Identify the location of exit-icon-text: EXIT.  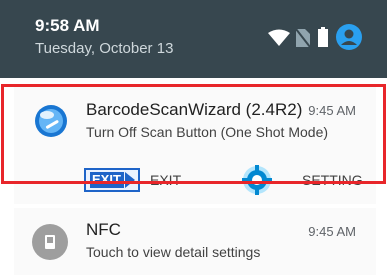
(106, 179).